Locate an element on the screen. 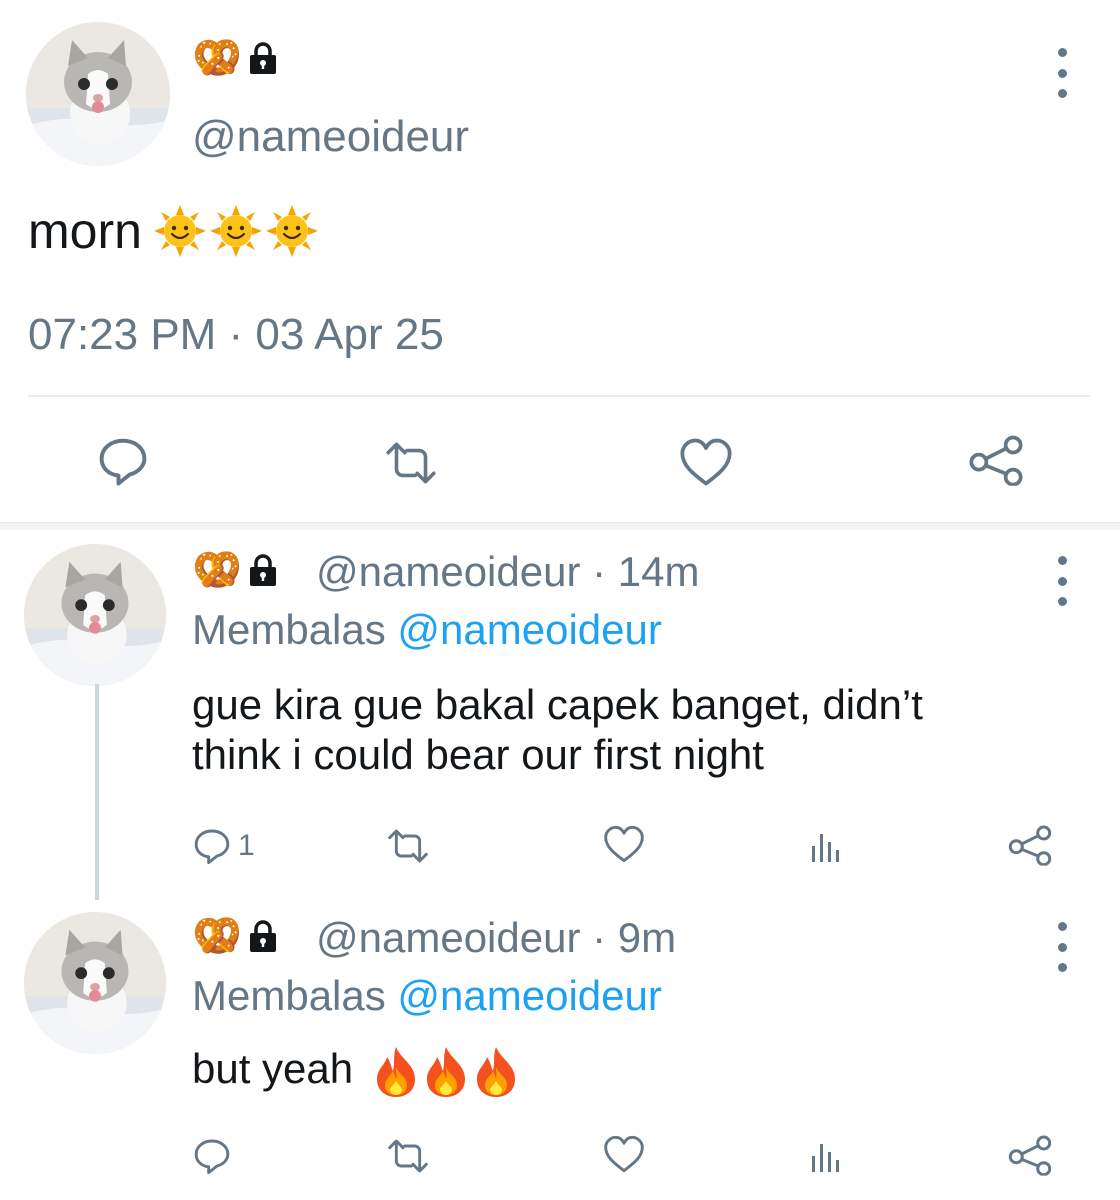  fire-emoji-group is located at coordinates (446, 1072).